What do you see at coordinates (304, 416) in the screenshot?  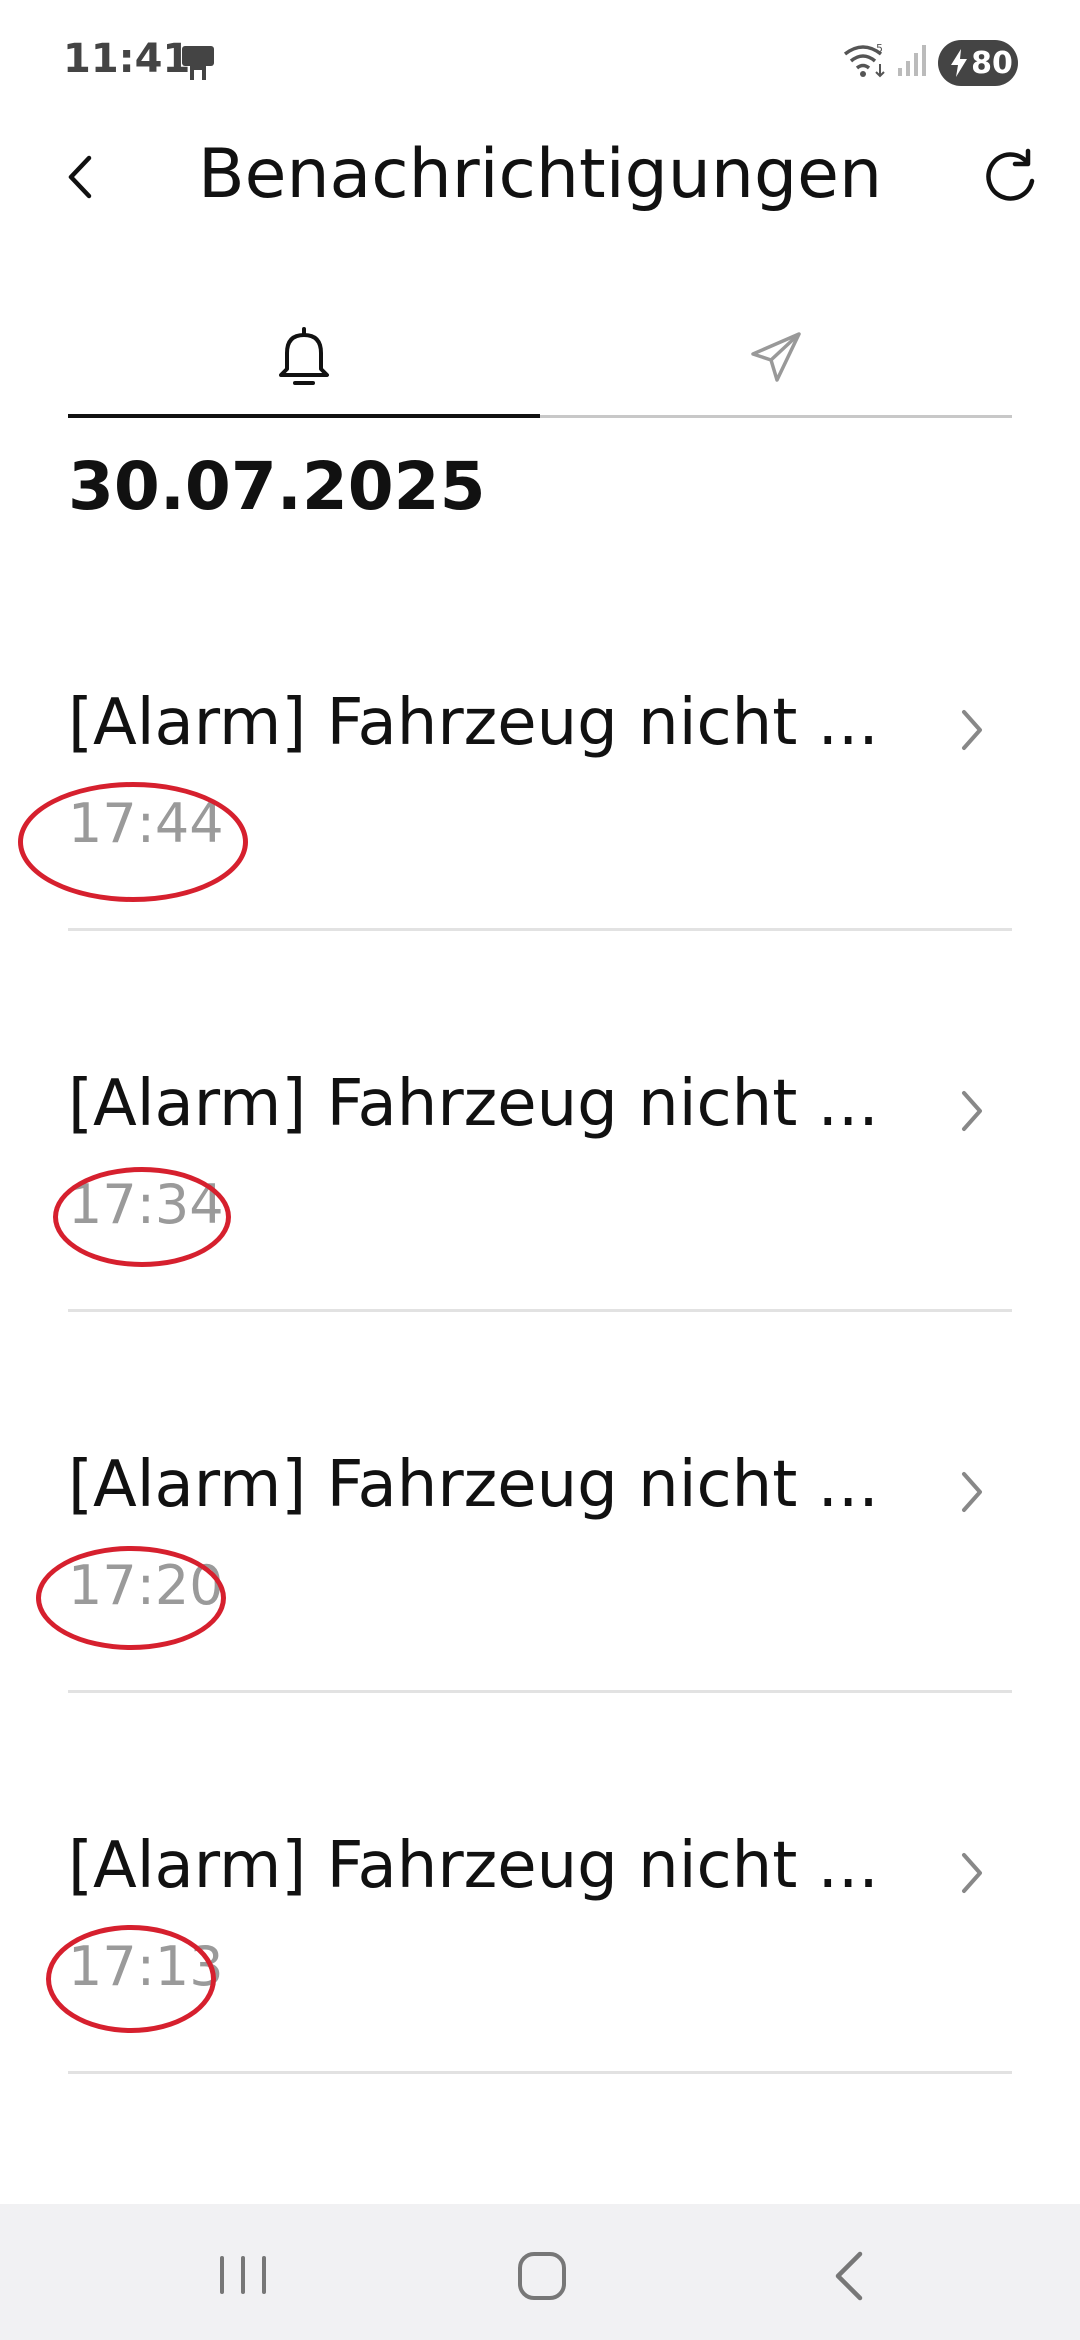 I see `active-tab-indicator` at bounding box center [304, 416].